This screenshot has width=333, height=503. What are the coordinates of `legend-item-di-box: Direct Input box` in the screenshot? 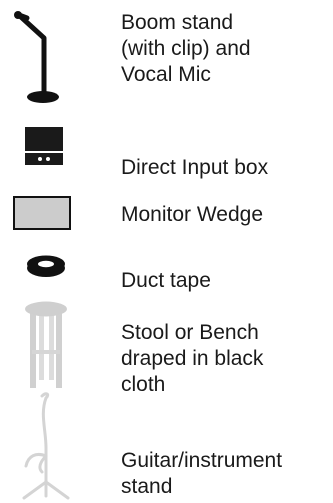 It's located at (166, 153).